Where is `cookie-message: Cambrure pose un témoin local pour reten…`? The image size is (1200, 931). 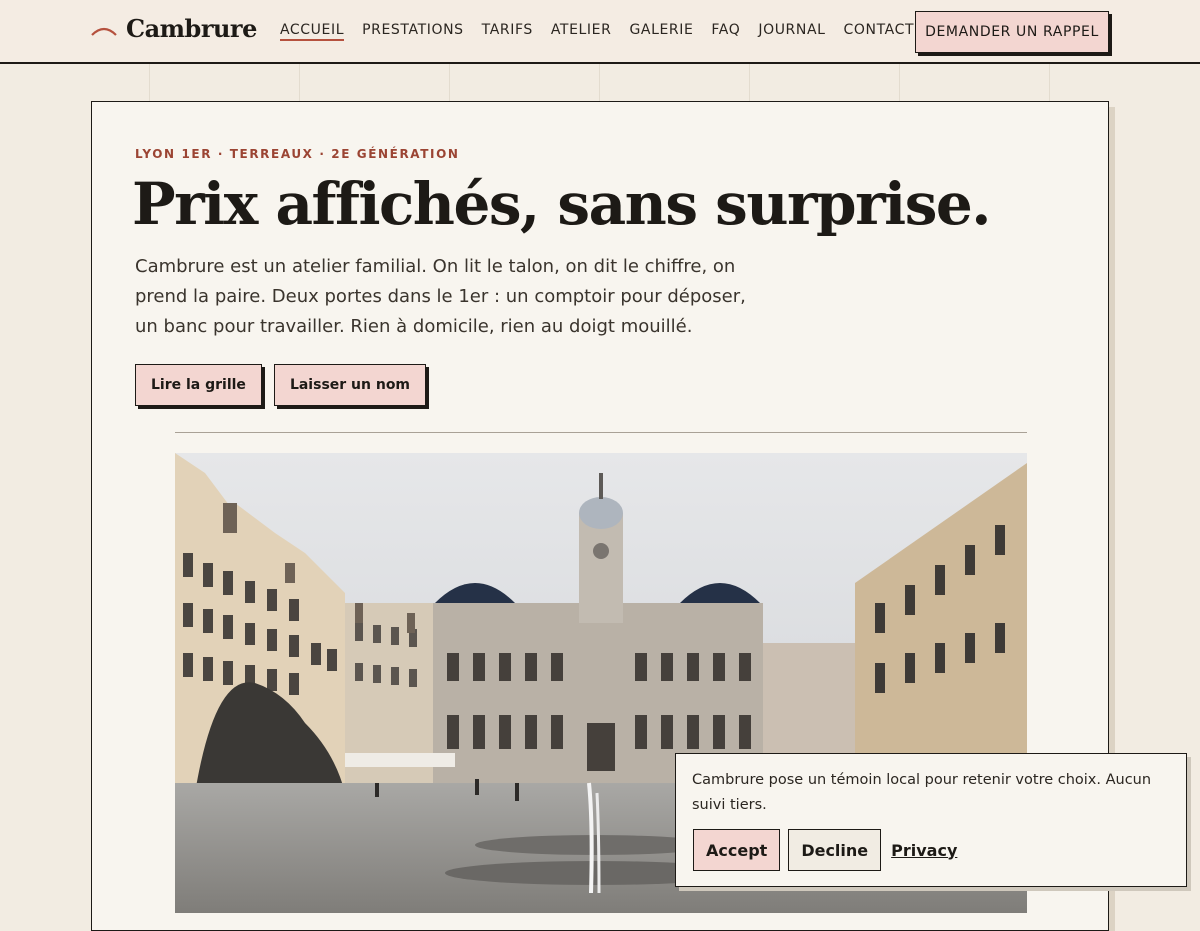 cookie-message: Cambrure pose un témoin local pour reten… is located at coordinates (922, 792).